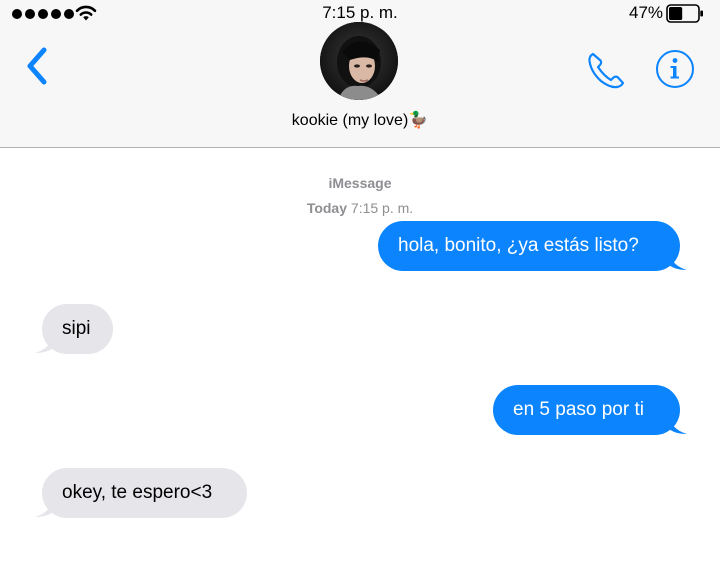 The image size is (720, 563). Describe the element at coordinates (43, 14) in the screenshot. I see `signal-dots-icon` at that location.